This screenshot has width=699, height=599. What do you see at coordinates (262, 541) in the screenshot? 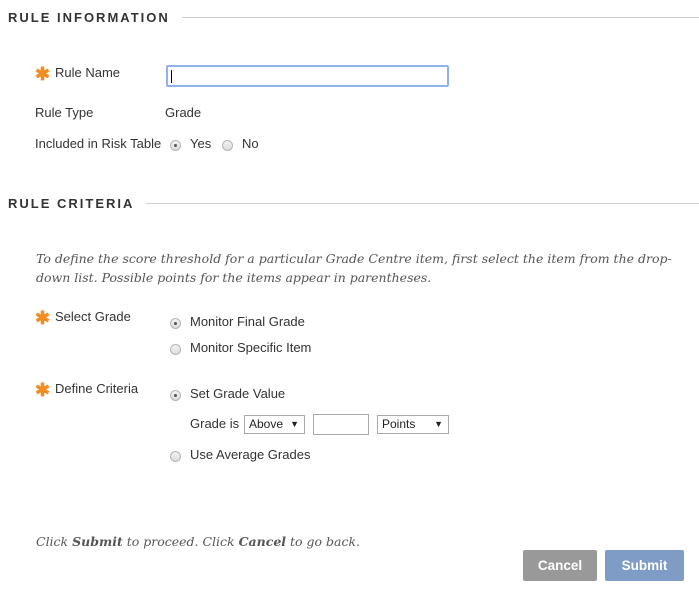
I see `footer-cancel-word: Cancel` at bounding box center [262, 541].